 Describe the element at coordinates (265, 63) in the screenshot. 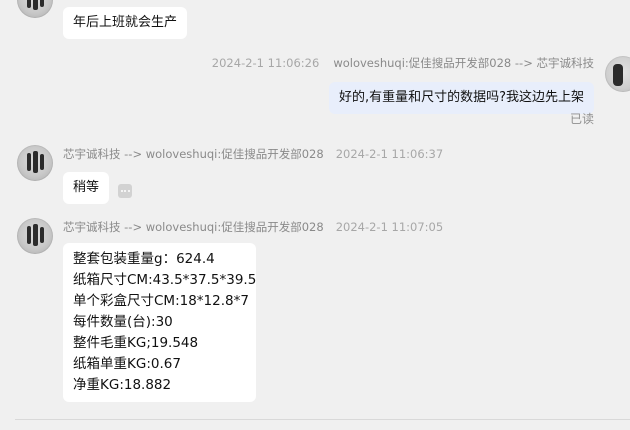

I see `message-timestamp: 2024-2-1 11:06:26` at that location.